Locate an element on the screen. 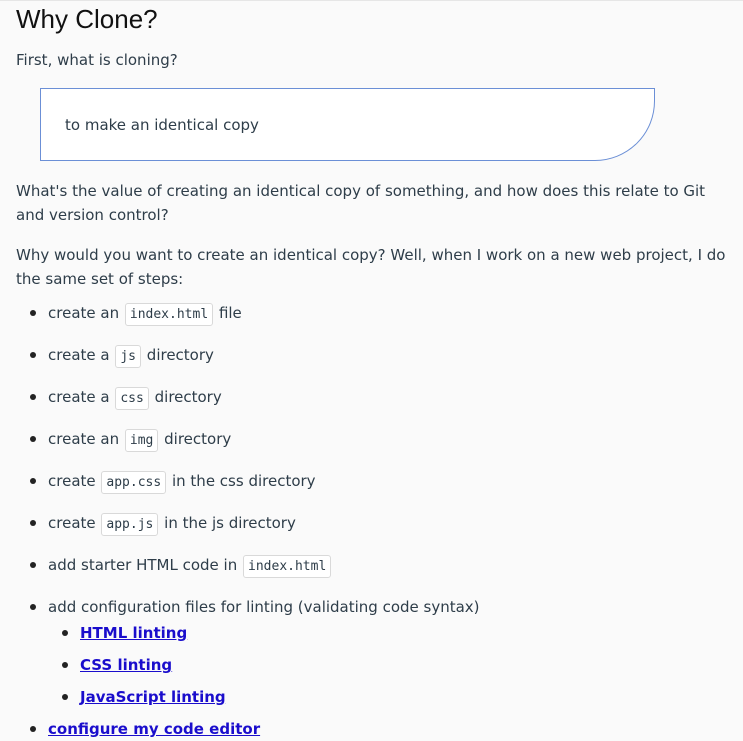 The height and width of the screenshot is (741, 743). list-item: create a css directory is located at coordinates (371, 398).